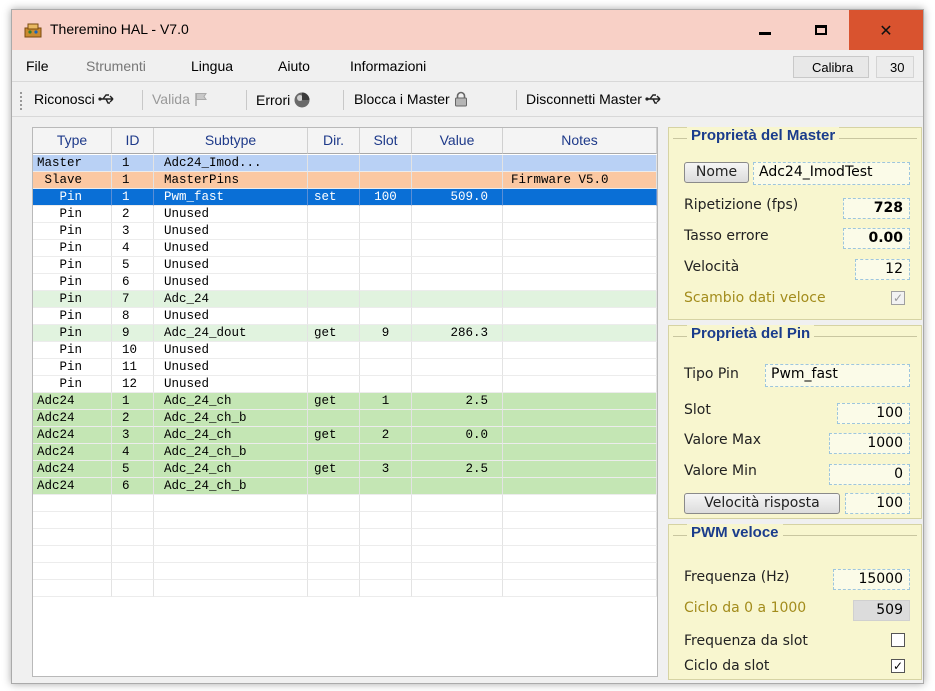 This screenshot has height=691, width=935. I want to click on cycle-label: Ciclo da 0 a 1000, so click(745, 608).